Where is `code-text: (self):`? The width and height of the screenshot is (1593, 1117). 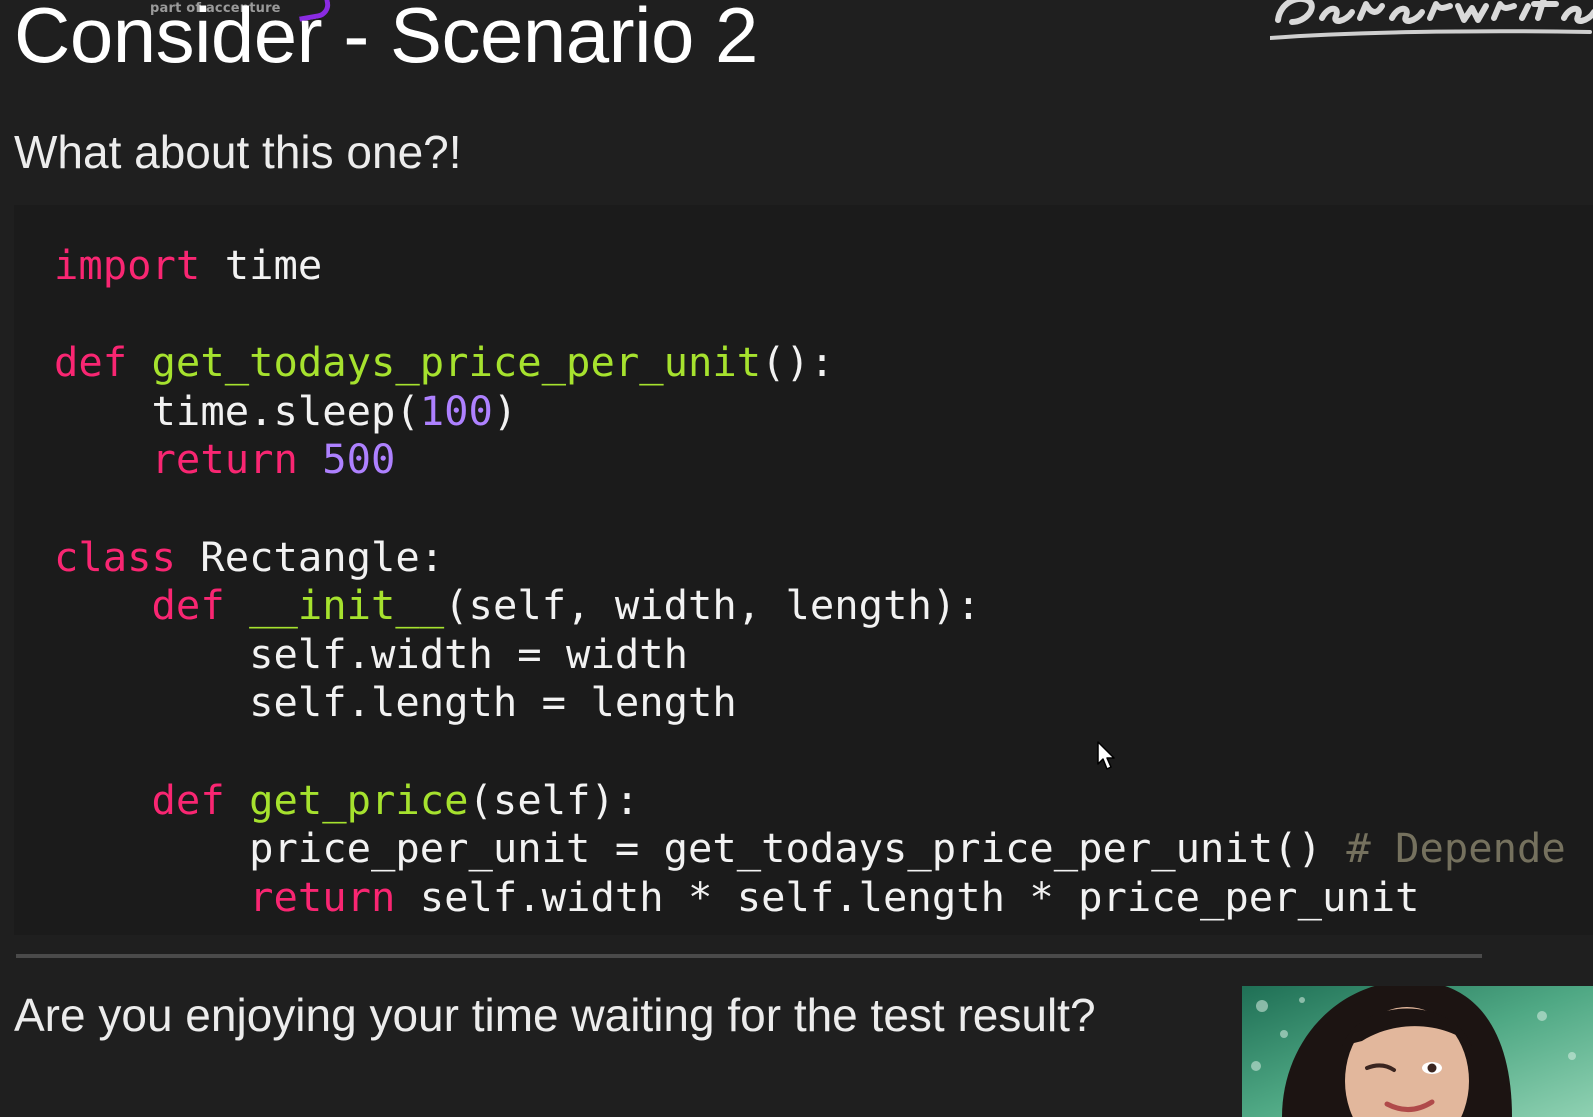 code-text: (self): is located at coordinates (554, 799).